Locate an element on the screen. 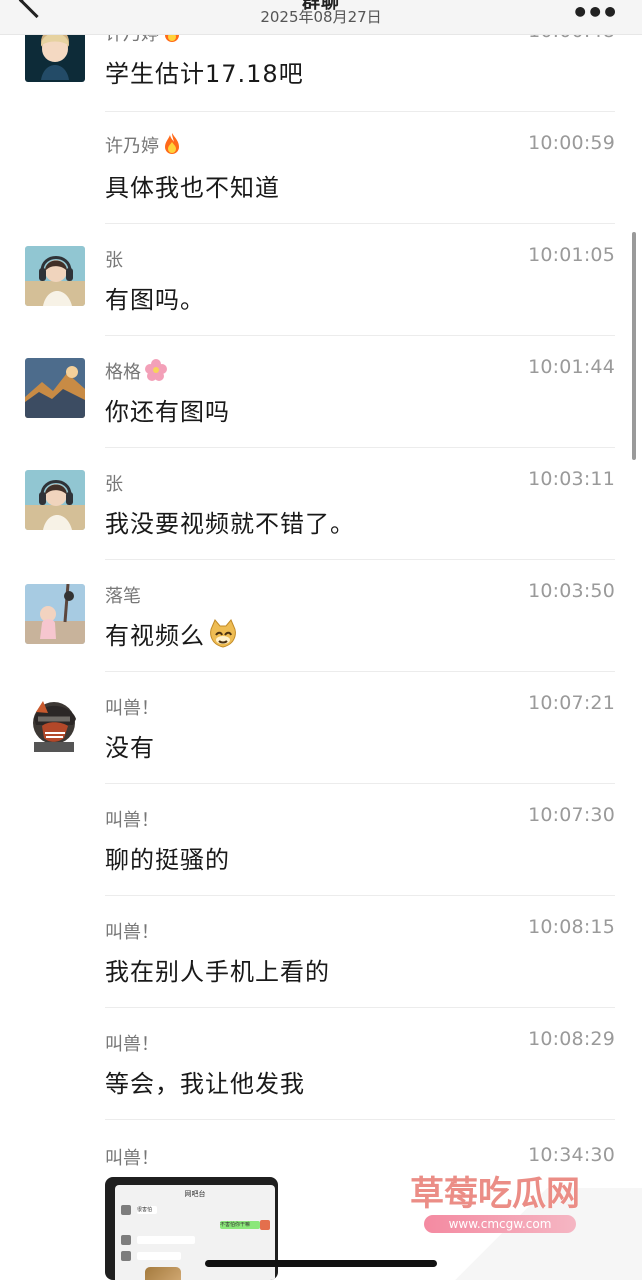  message-text: 有视频么 is located at coordinates (172, 633).